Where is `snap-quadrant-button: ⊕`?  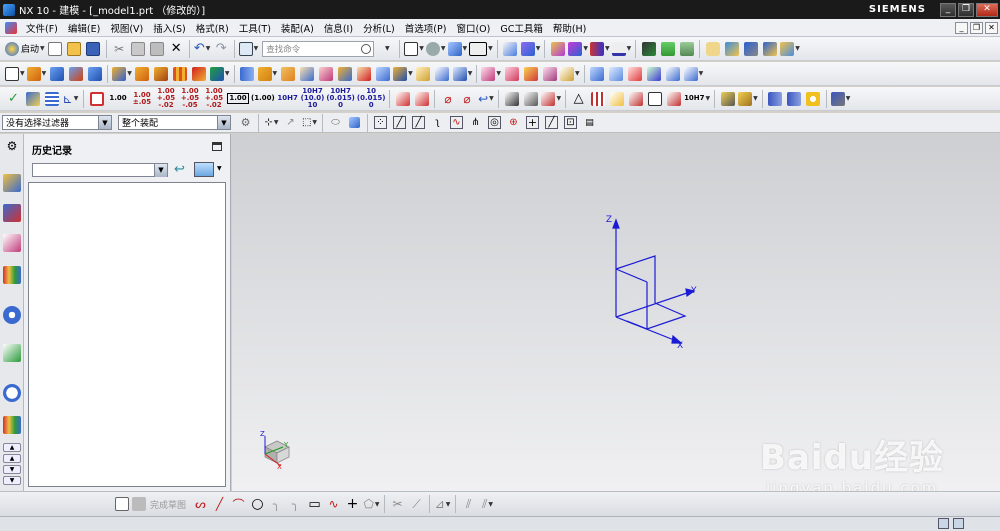 snap-quadrant-button: ⊕ is located at coordinates (513, 123).